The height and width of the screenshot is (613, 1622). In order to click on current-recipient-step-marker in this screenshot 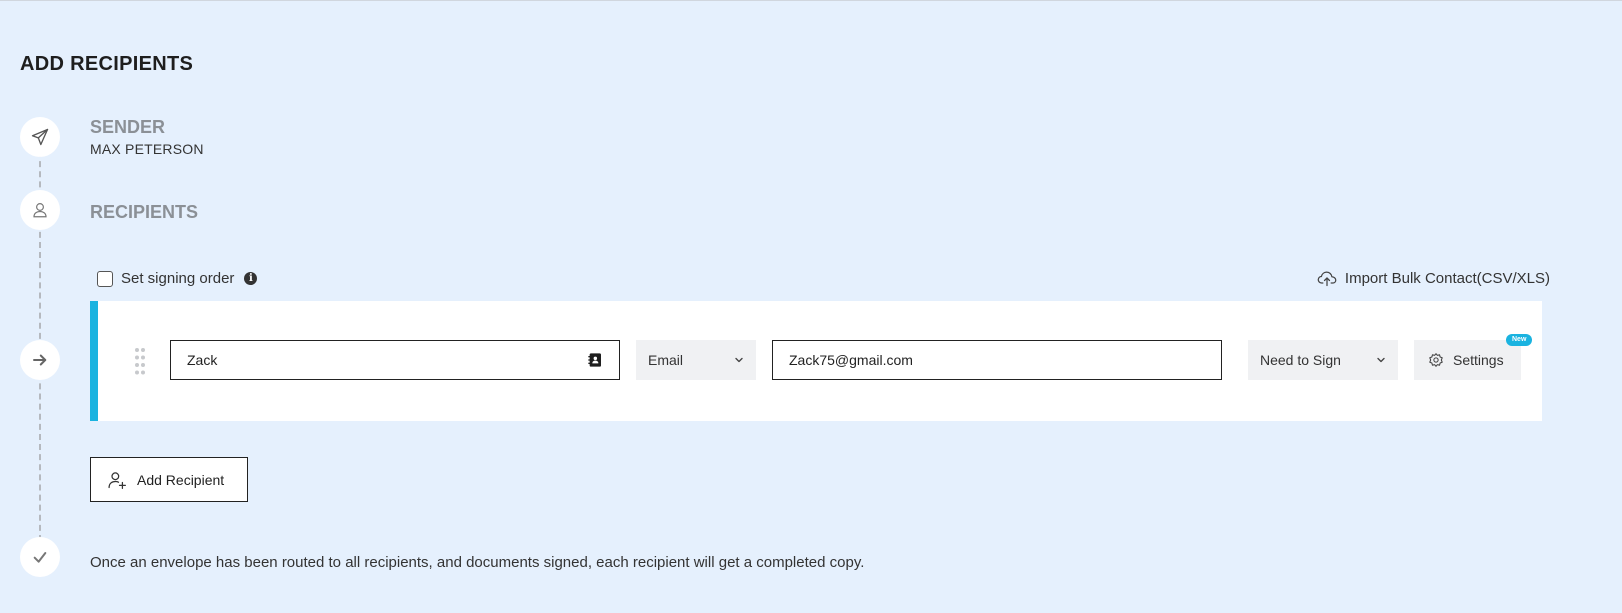, I will do `click(40, 360)`.